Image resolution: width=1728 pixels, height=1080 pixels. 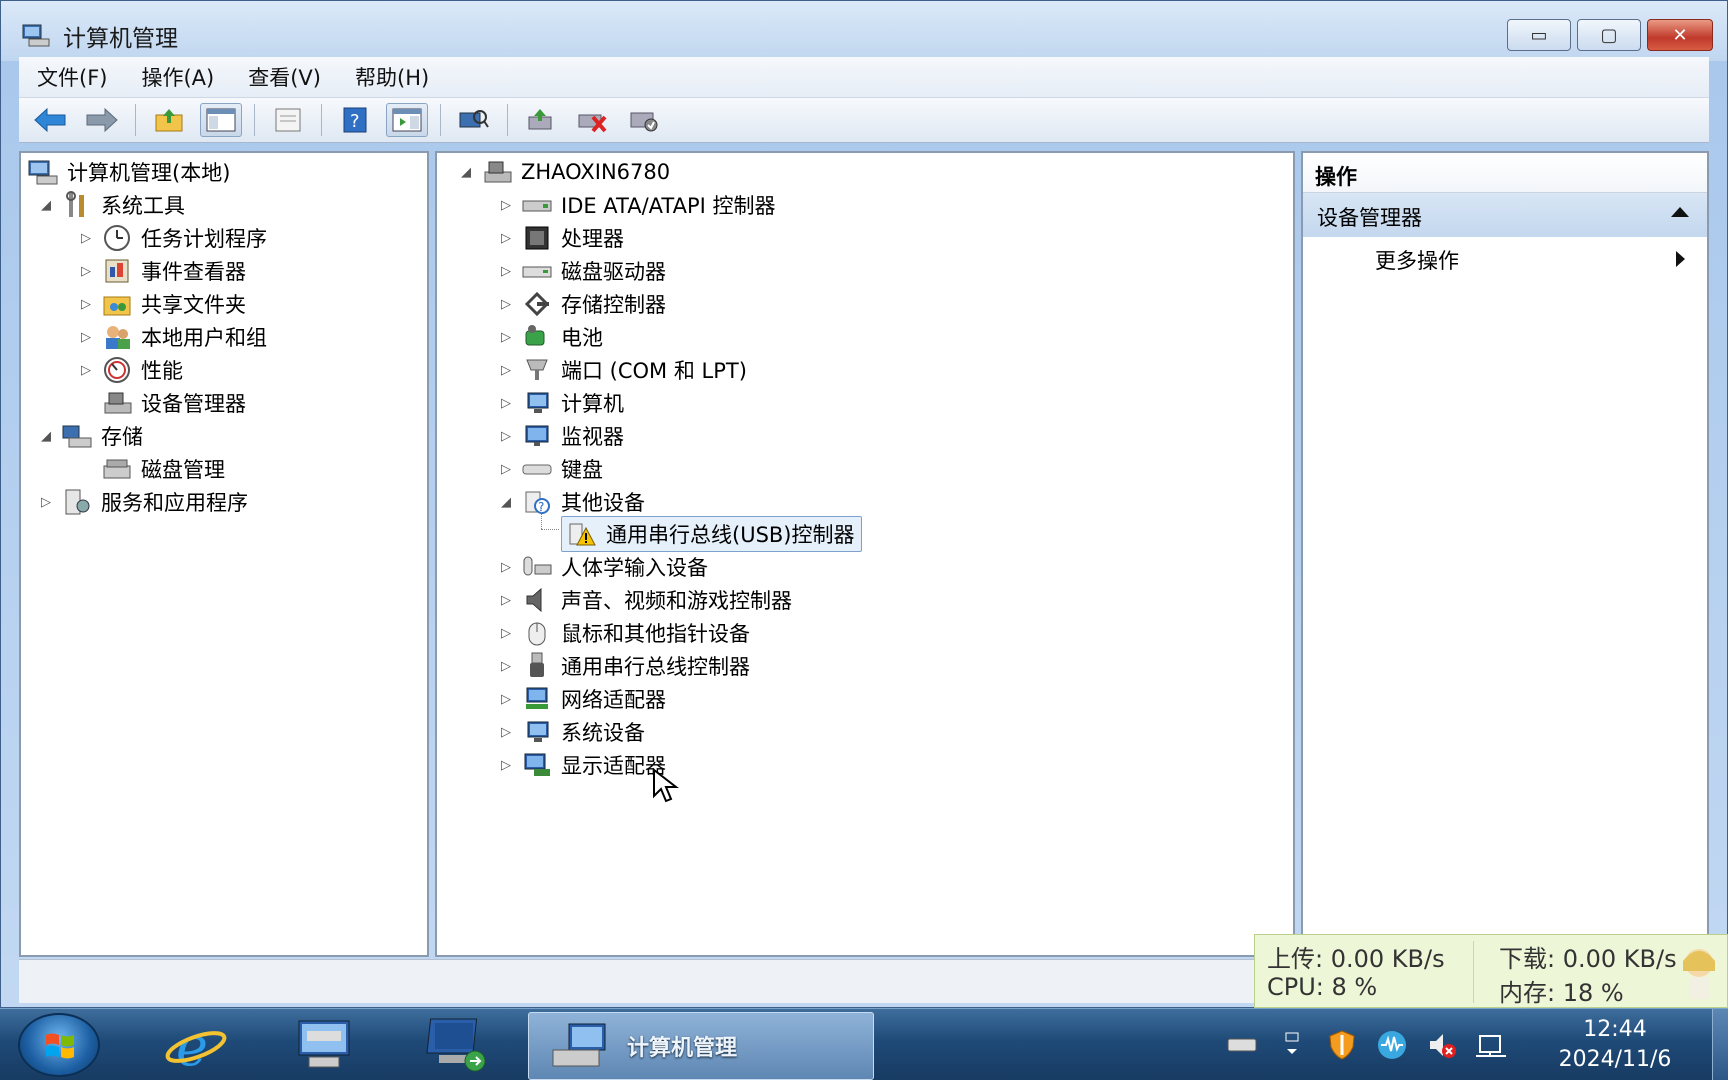 I want to click on device-category: ▷ 处理器, so click(x=560, y=238).